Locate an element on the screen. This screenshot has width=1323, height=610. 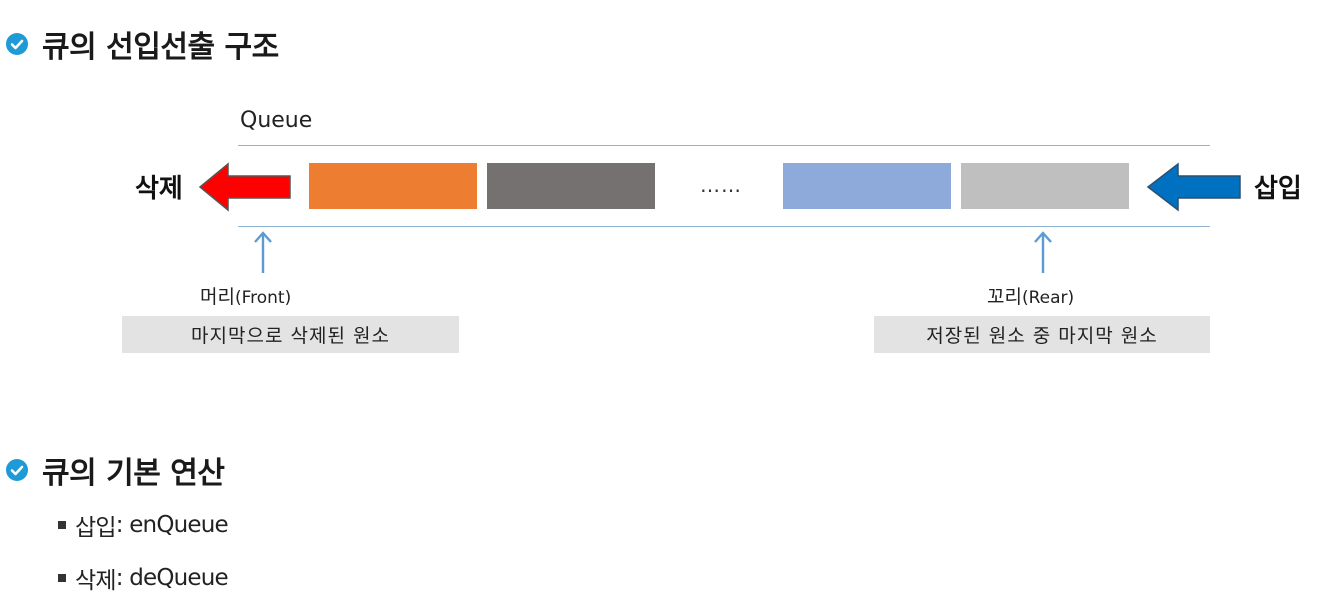
insert-label: 삽입 is located at coordinates (1278, 189).